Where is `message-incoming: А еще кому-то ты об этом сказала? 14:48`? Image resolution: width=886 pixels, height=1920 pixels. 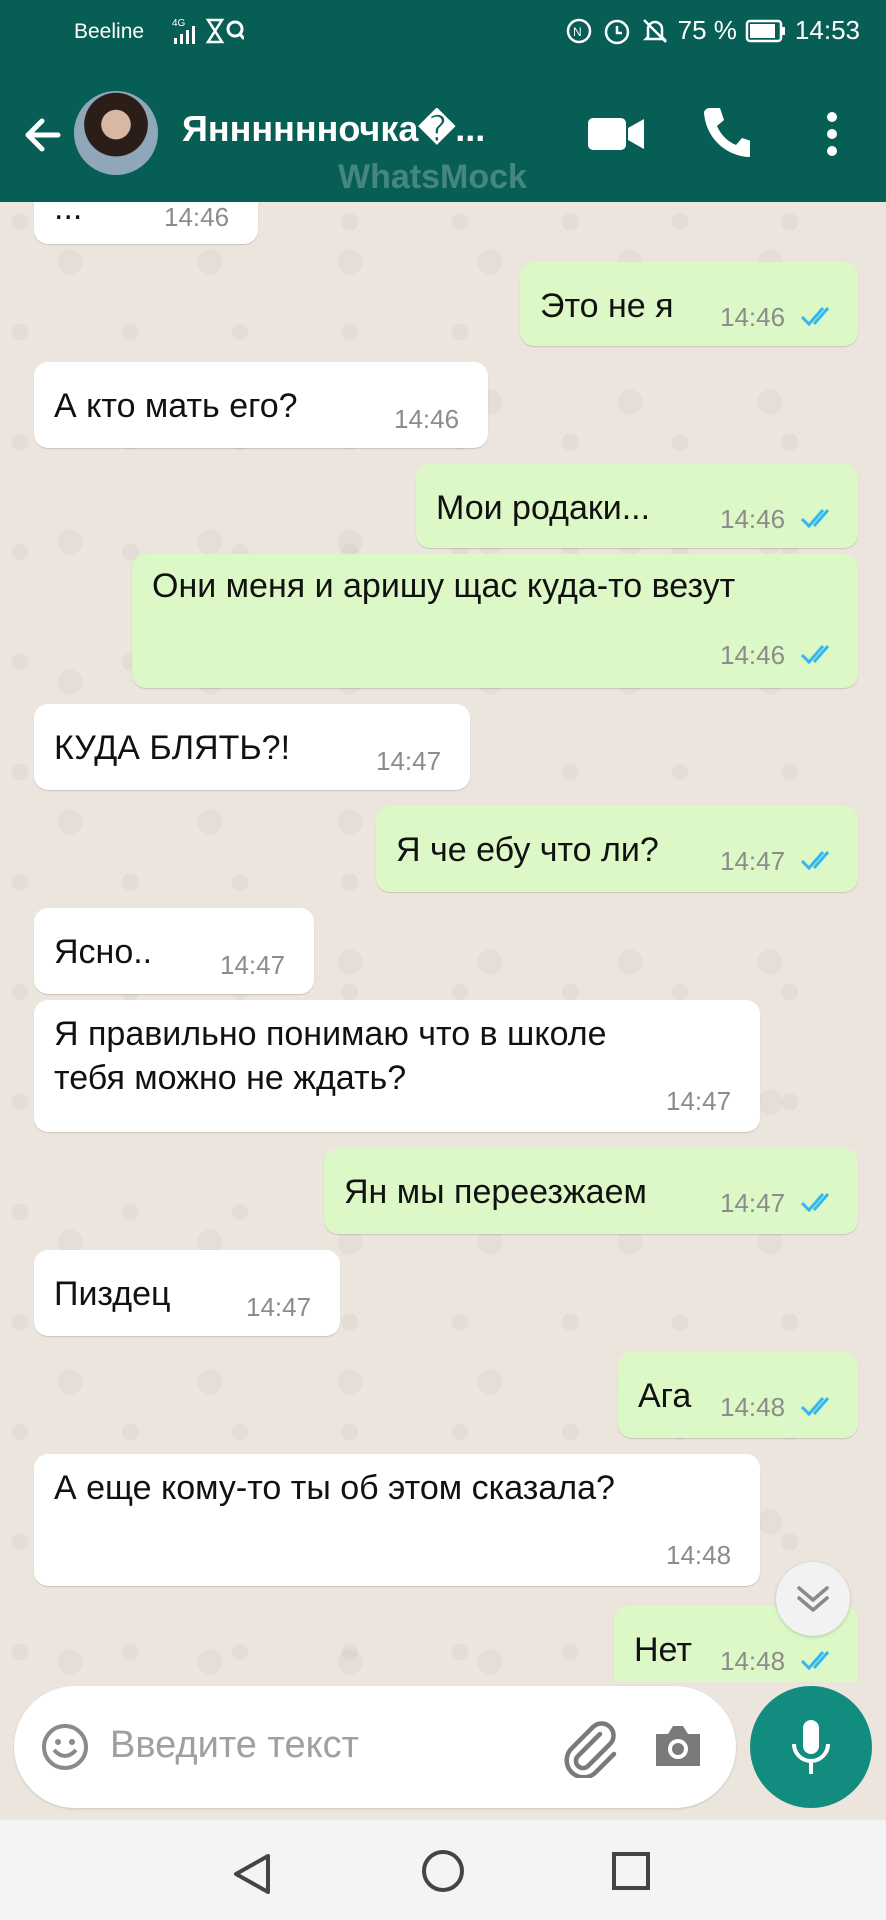 message-incoming: А еще кому-то ты об этом сказала? 14:48 is located at coordinates (397, 1520).